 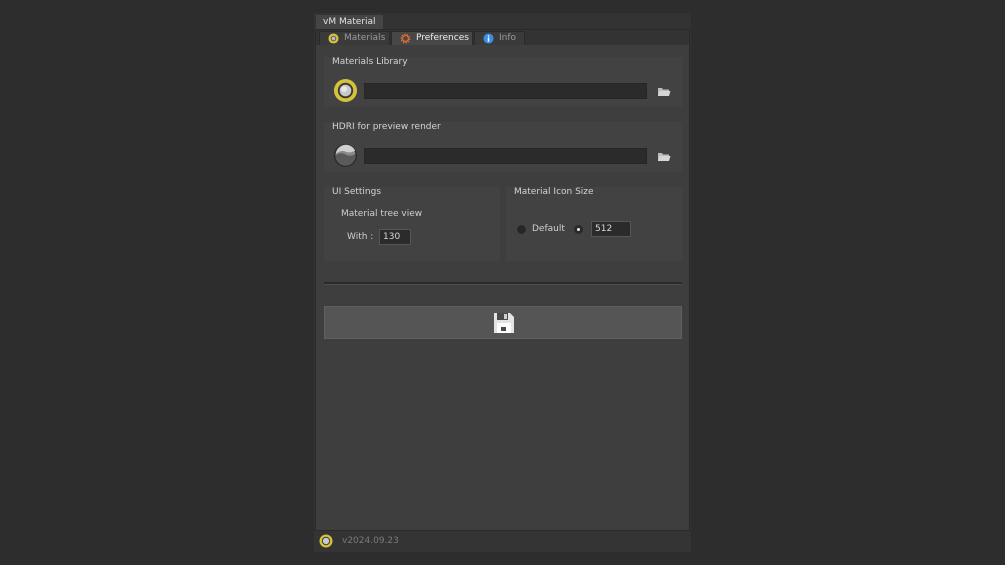 What do you see at coordinates (345, 155) in the screenshot?
I see `hdri-sphere-icon` at bounding box center [345, 155].